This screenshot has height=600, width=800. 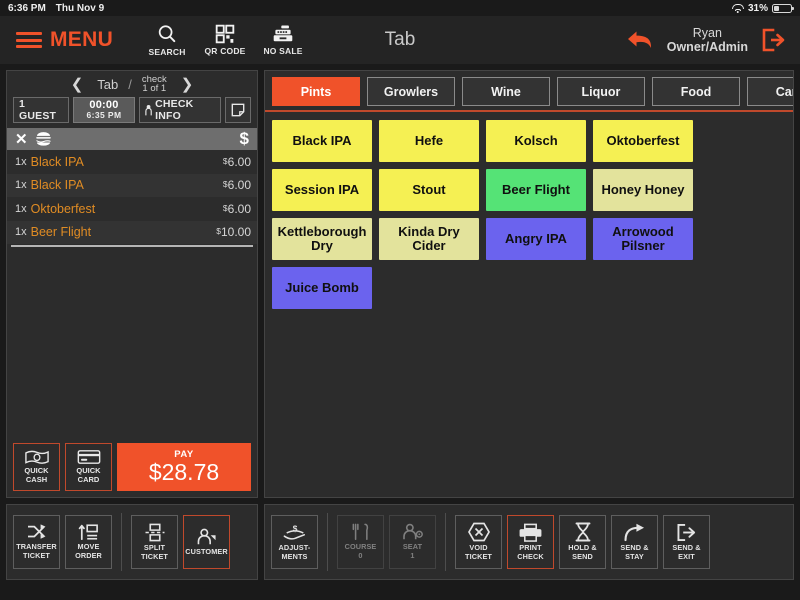 What do you see at coordinates (88, 532) in the screenshot?
I see `move-order-icon` at bounding box center [88, 532].